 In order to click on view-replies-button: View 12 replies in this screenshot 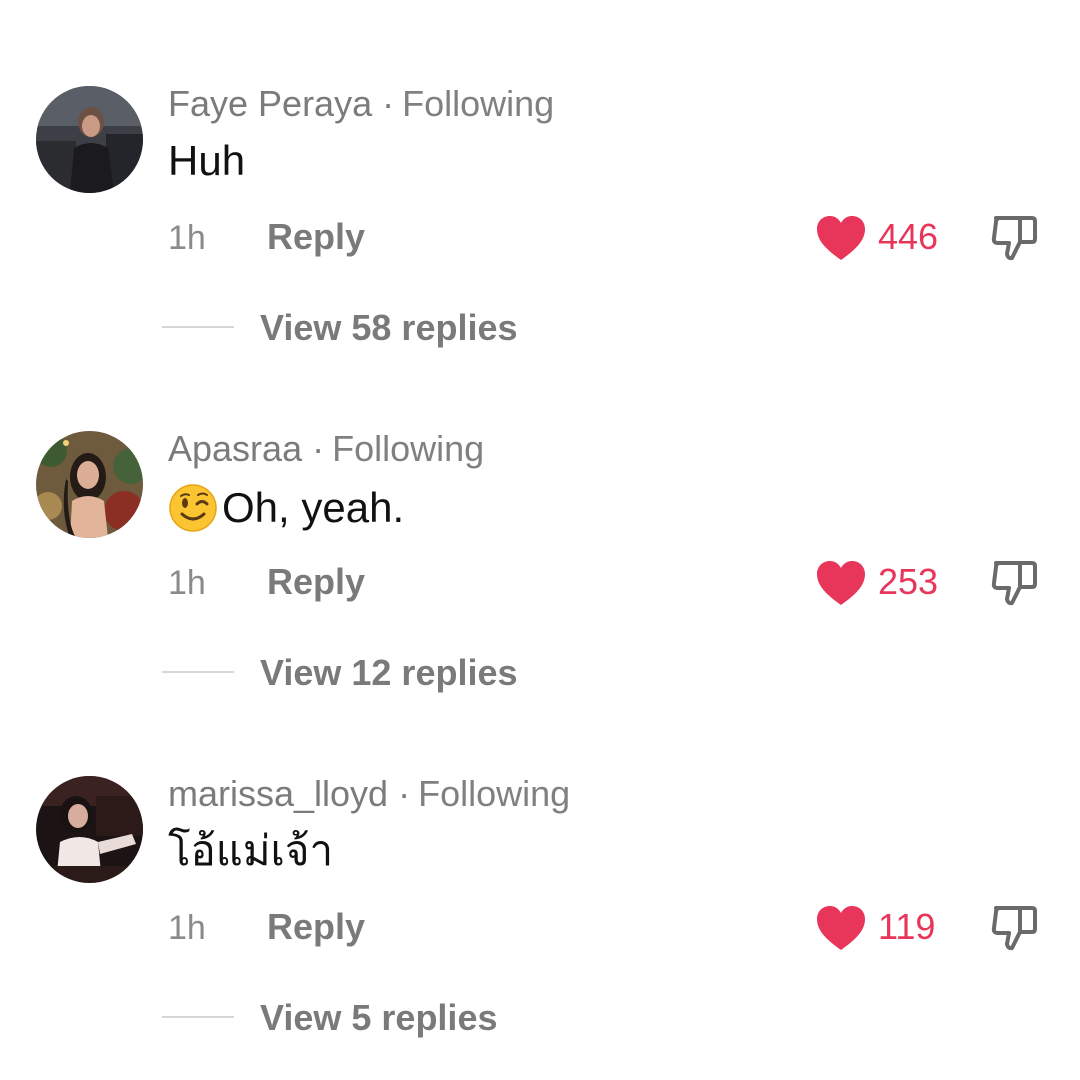, I will do `click(389, 673)`.